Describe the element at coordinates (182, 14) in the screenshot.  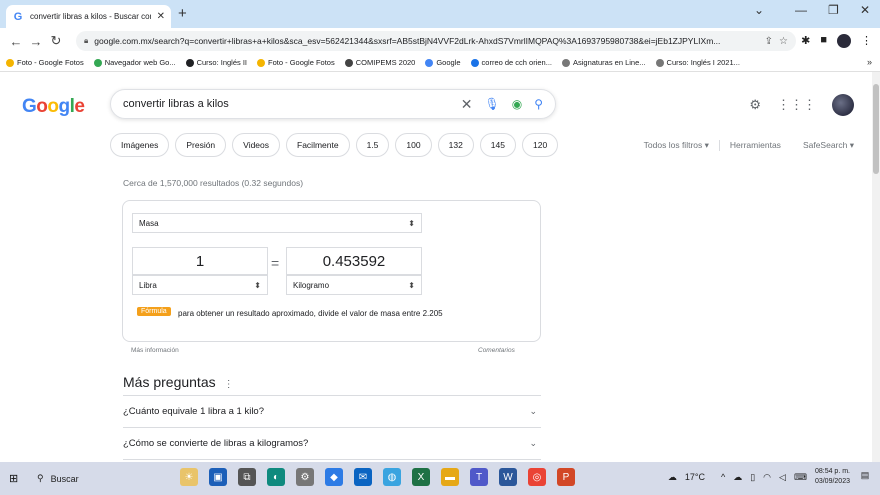
I see `new-tab-button: +` at that location.